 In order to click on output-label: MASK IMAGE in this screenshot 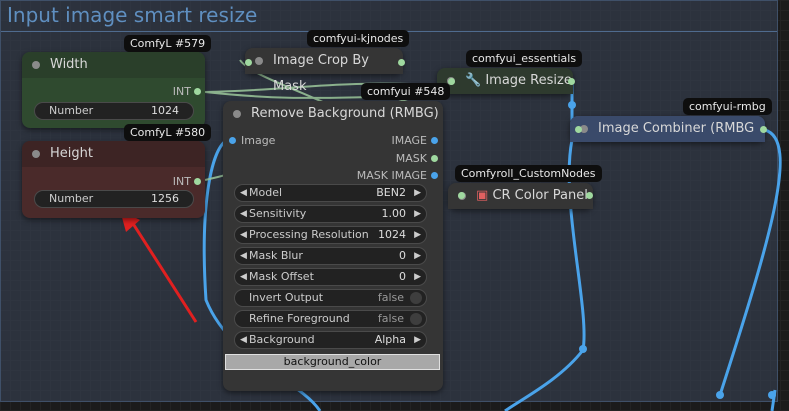, I will do `click(391, 175)`.